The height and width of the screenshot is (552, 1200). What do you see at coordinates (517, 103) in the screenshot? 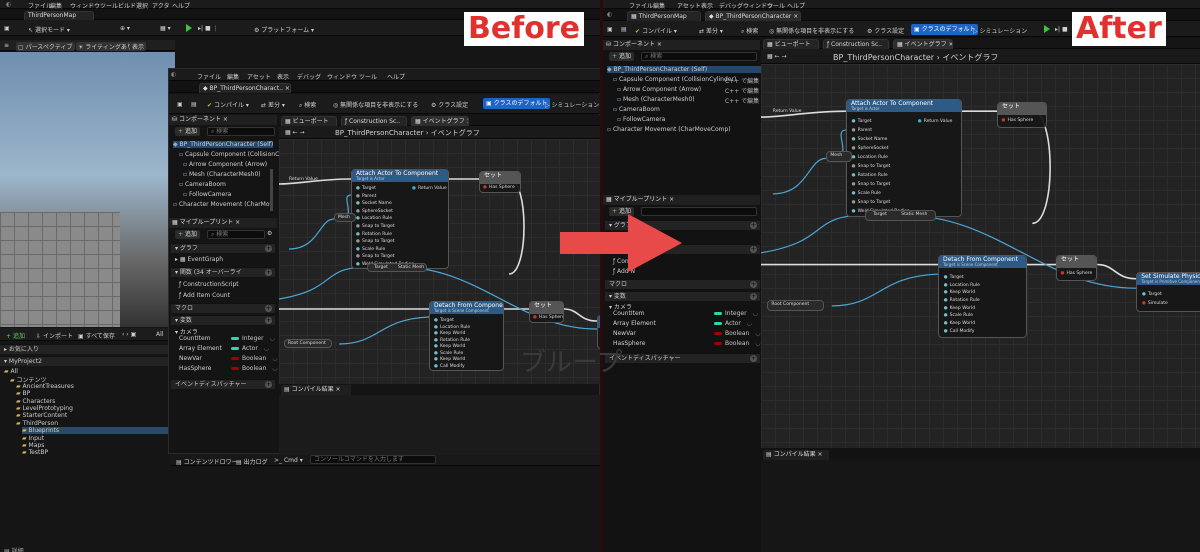
I see `class-defaults-button: ▣ クラスのデフォルト` at bounding box center [517, 103].